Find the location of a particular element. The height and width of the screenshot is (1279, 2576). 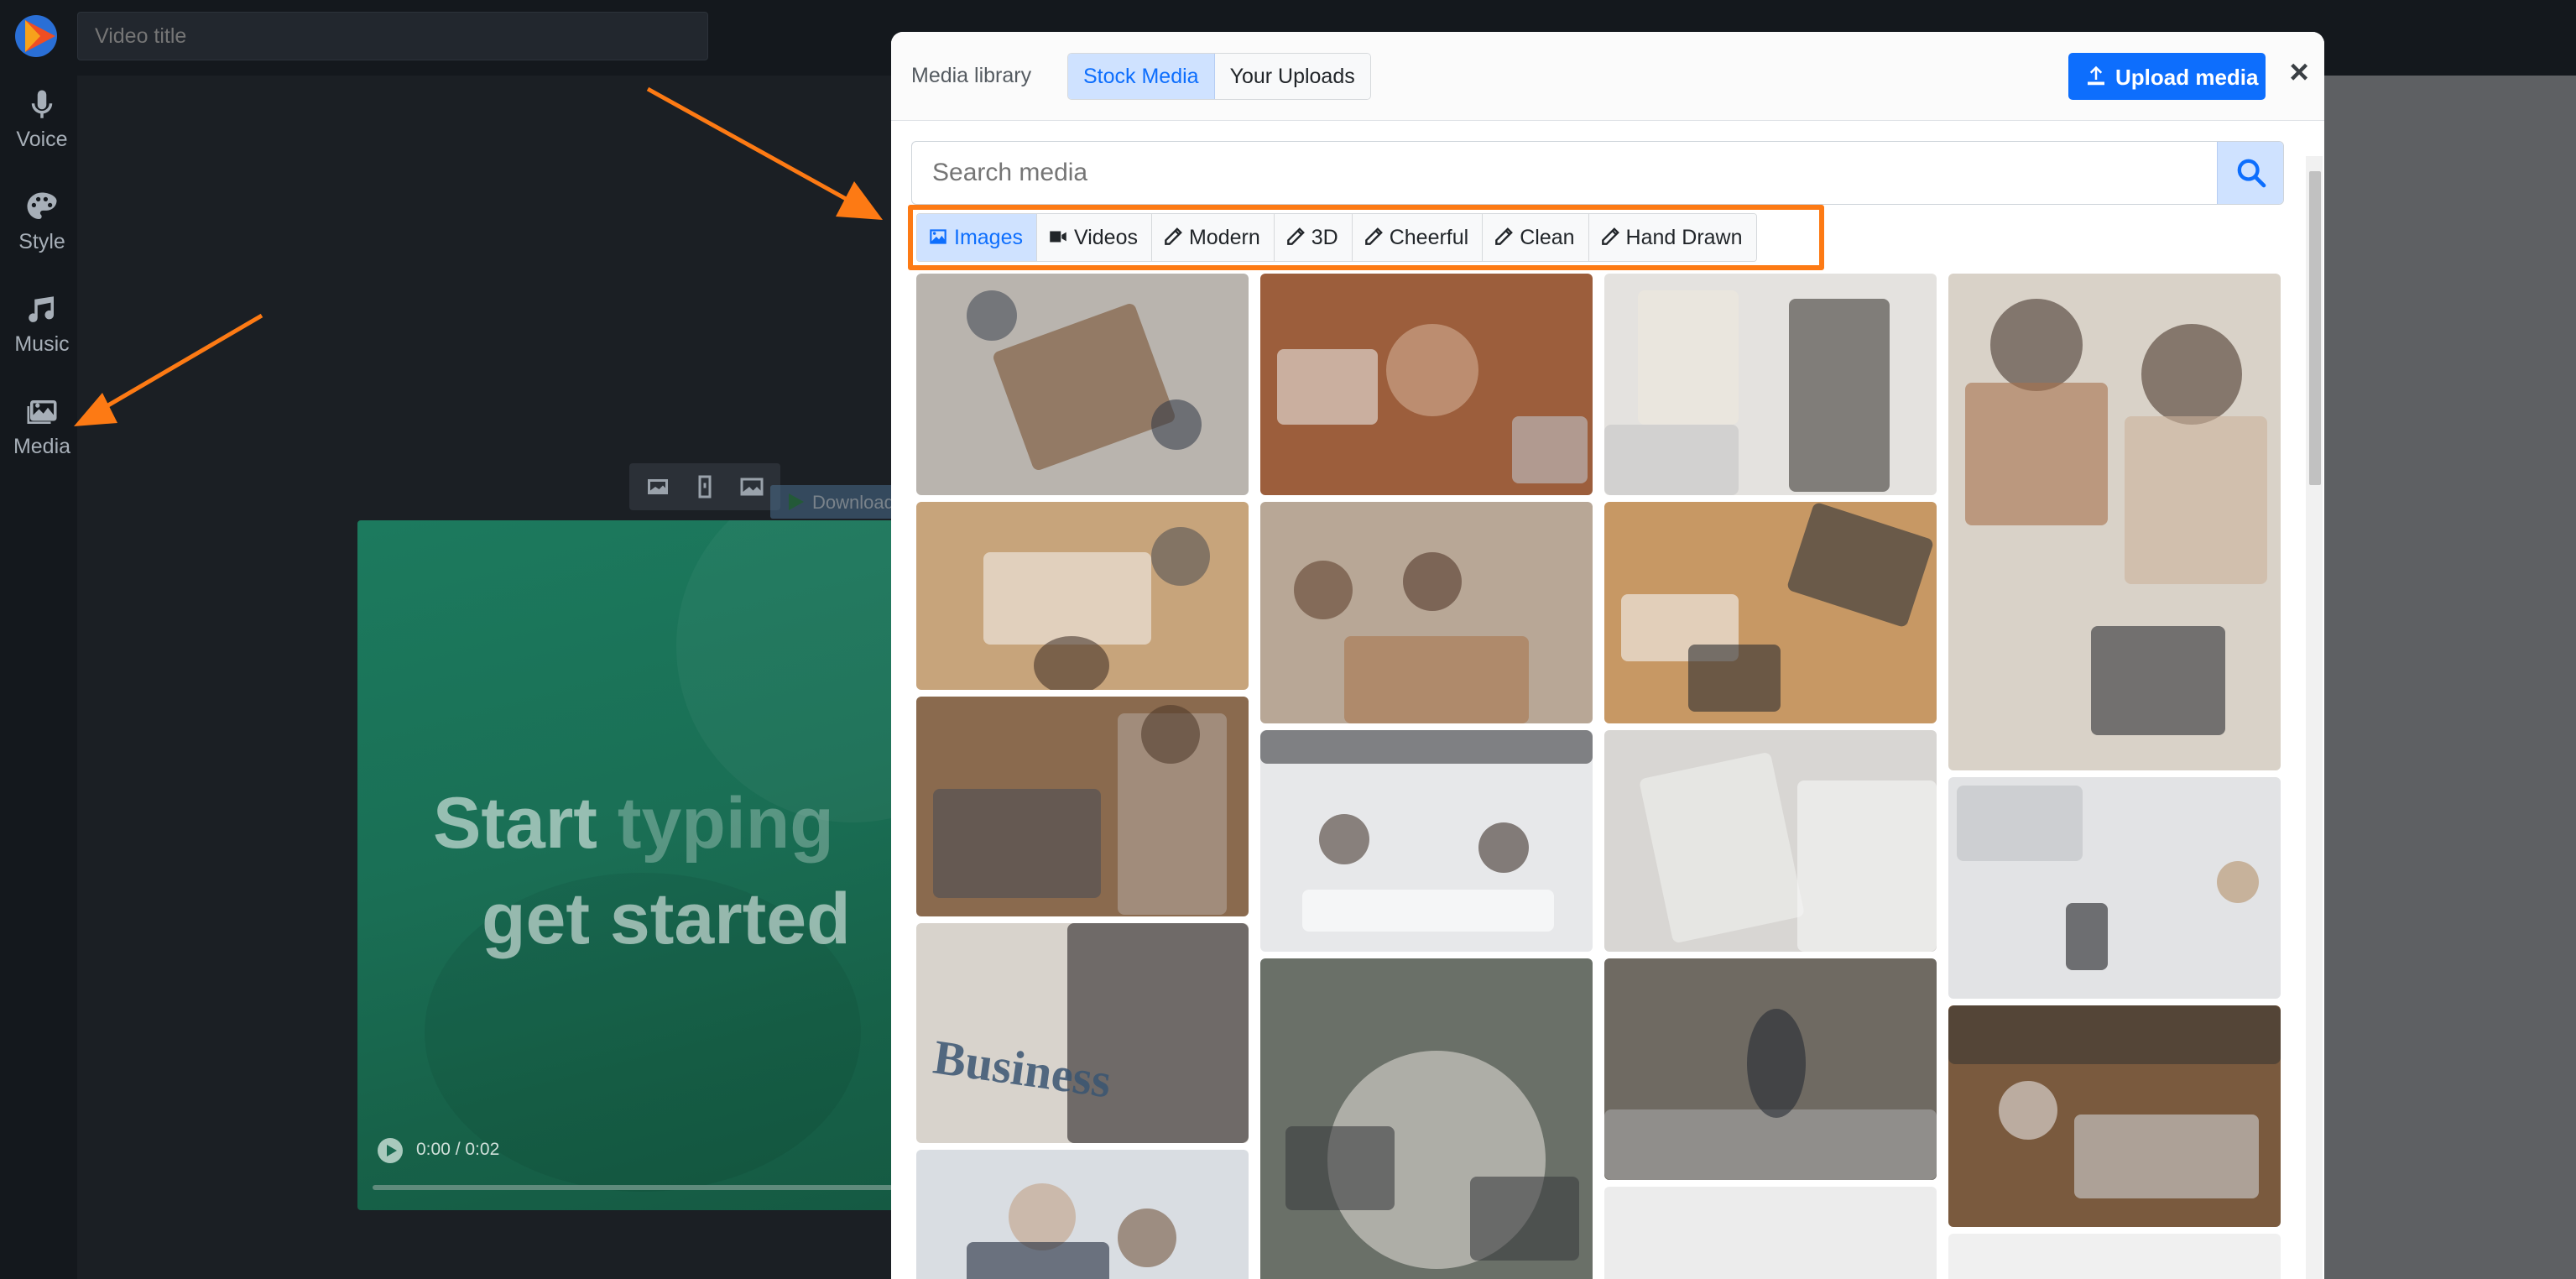

source-tabs: Stock Media Your Uploads is located at coordinates (1219, 76).